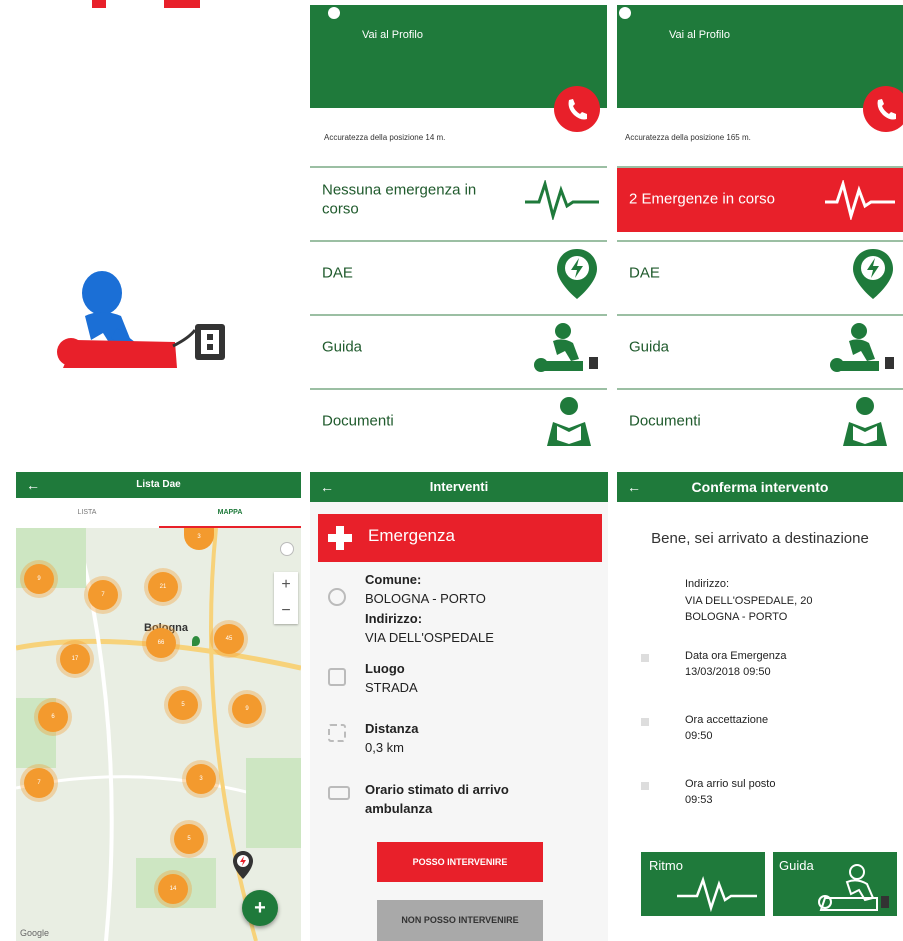 The height and width of the screenshot is (941, 903). I want to click on emergency-title: Emergenza, so click(411, 535).